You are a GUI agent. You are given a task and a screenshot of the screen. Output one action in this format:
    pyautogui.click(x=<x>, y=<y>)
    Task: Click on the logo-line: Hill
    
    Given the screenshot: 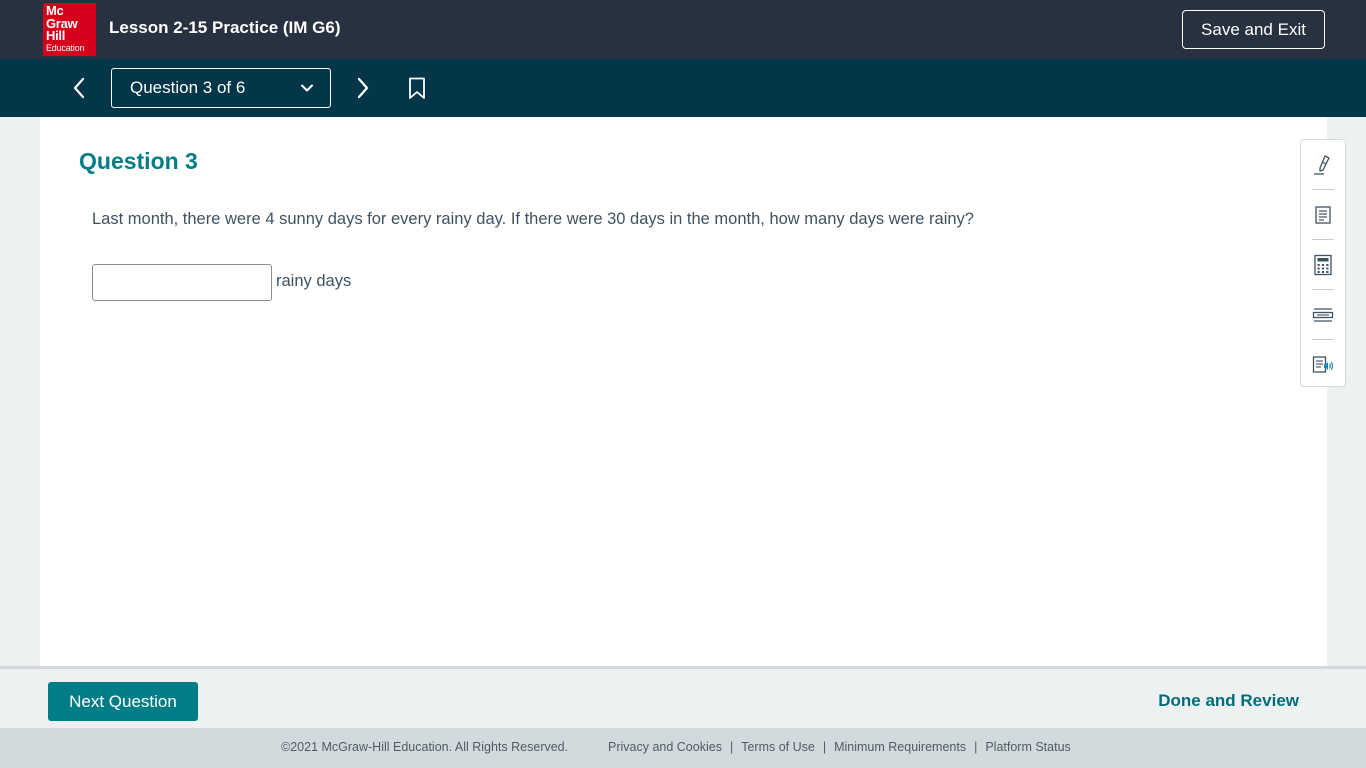 What is the action you would take?
    pyautogui.click(x=56, y=35)
    